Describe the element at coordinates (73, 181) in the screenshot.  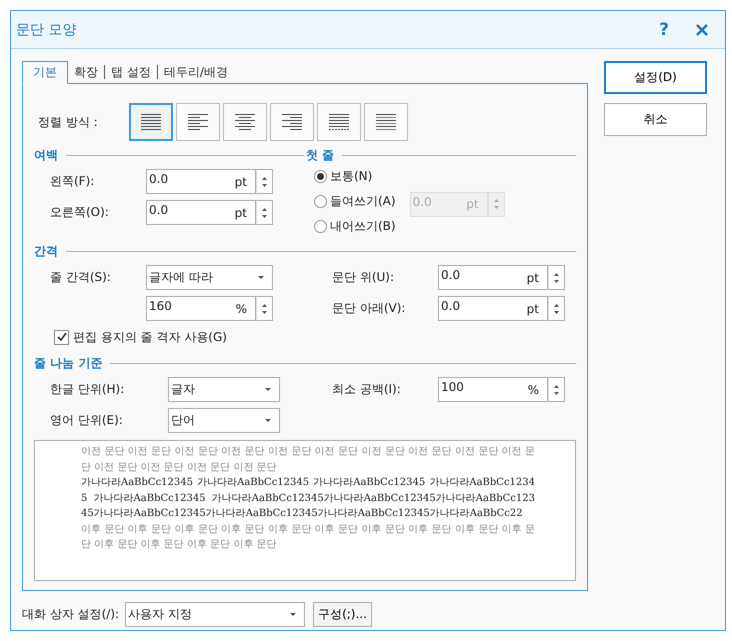
I see `field-label: 왼쪽(F):` at that location.